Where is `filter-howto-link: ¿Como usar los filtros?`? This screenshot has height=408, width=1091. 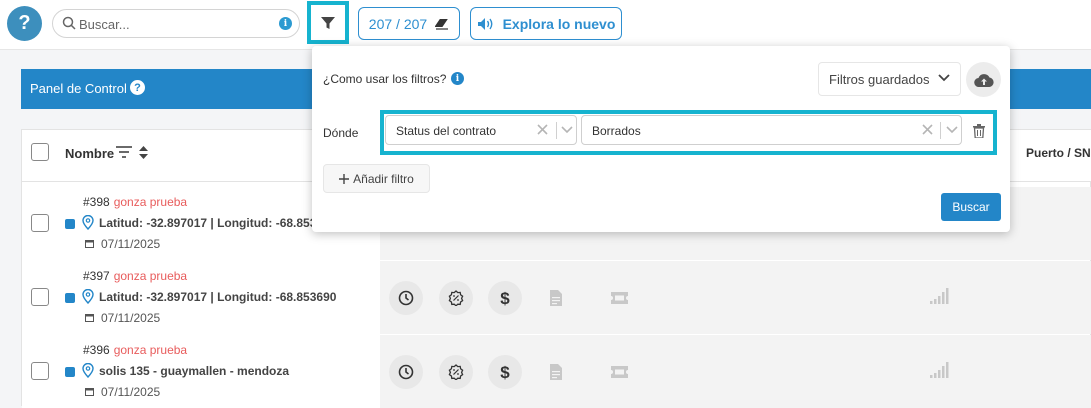
filter-howto-link: ¿Como usar los filtros? is located at coordinates (384, 79).